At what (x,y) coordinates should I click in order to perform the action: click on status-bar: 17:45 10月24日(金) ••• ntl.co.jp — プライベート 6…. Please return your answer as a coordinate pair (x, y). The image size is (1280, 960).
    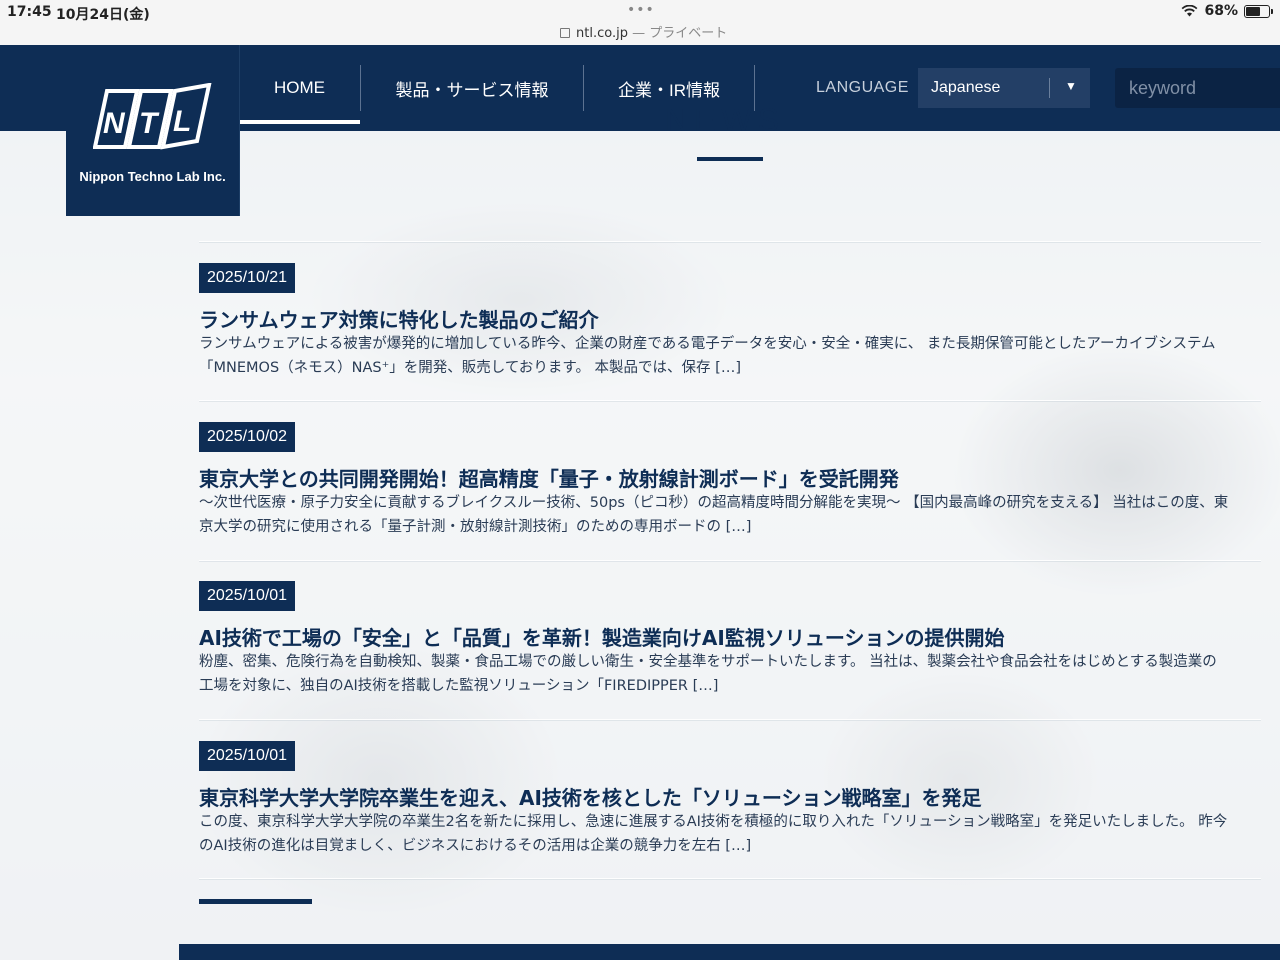
    Looking at the image, I should click on (640, 22).